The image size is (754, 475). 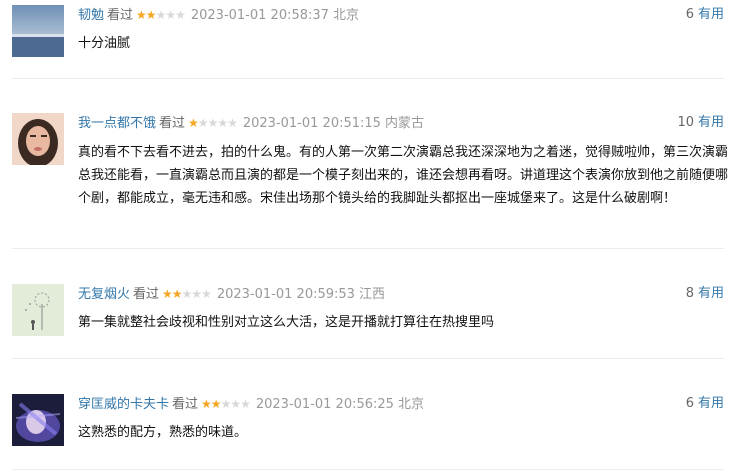 What do you see at coordinates (163, 432) in the screenshot?
I see `comment-text: 这熟悉的配方，熟悉的味道。` at bounding box center [163, 432].